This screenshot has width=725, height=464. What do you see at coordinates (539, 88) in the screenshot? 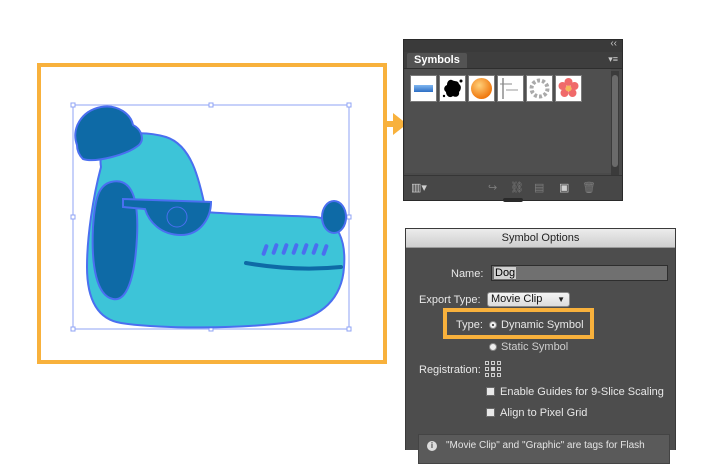
I see `ring-symbol` at bounding box center [539, 88].